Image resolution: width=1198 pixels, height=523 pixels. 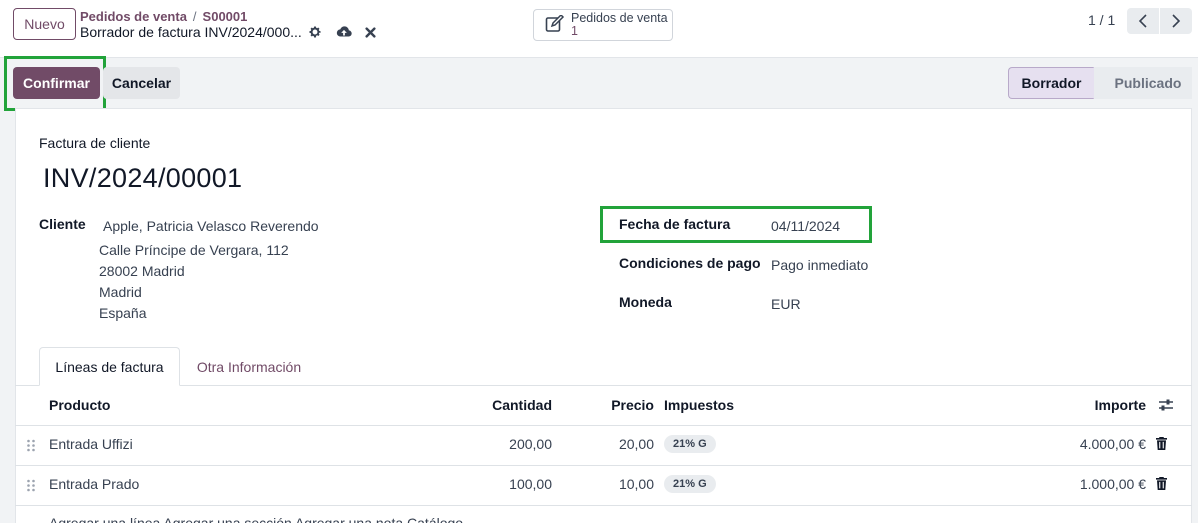 What do you see at coordinates (141, 83) in the screenshot?
I see `cancel-button: Cancelar` at bounding box center [141, 83].